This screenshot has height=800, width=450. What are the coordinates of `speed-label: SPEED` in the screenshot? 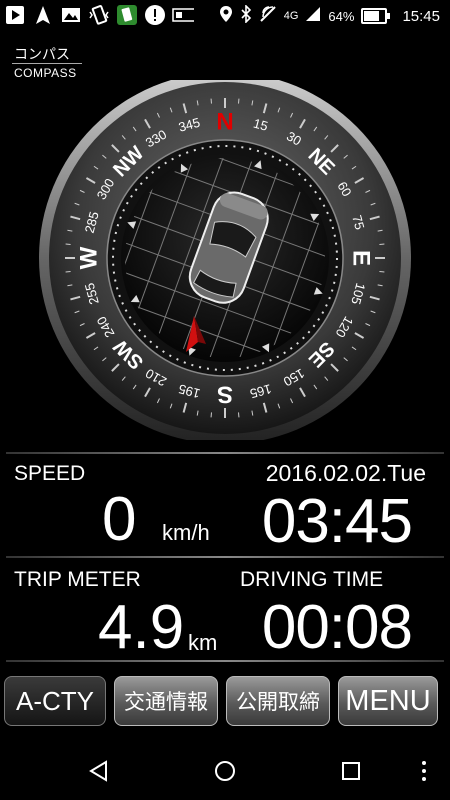 It's located at (50, 473).